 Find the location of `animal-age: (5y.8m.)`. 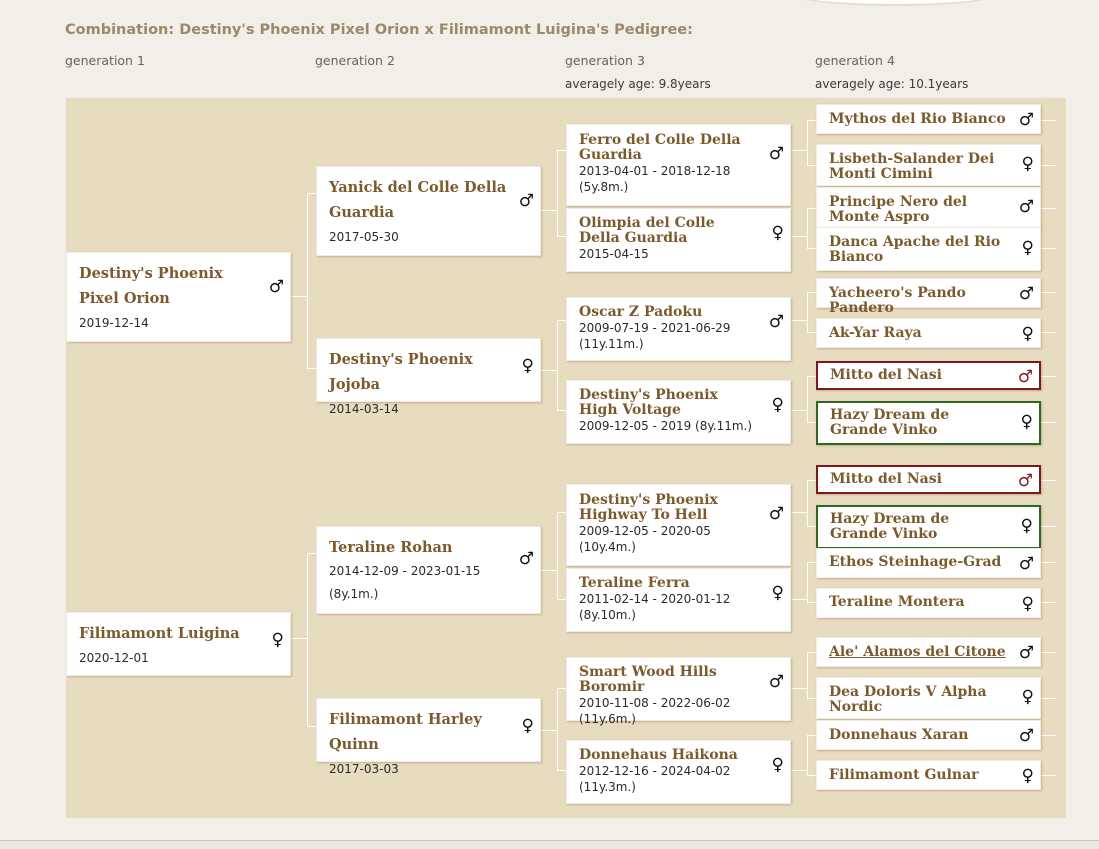

animal-age: (5y.8m.) is located at coordinates (604, 187).